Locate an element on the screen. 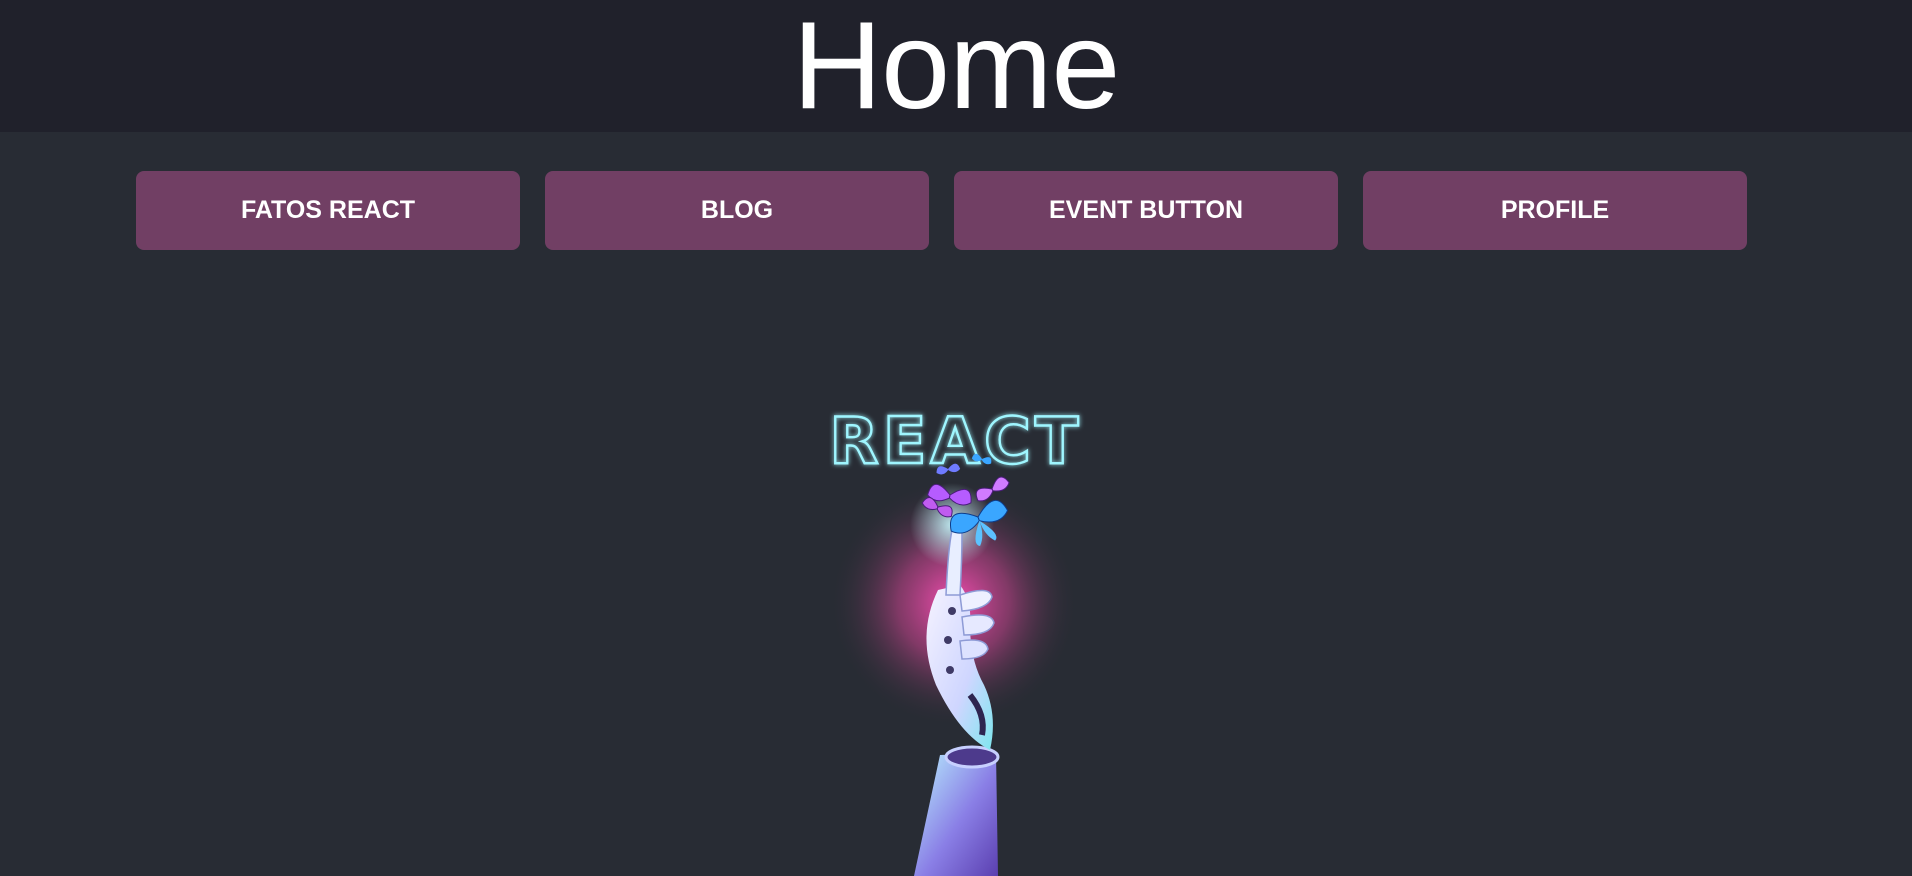 This screenshot has height=876, width=1912. main-nav: FATOS REACT BLOG EVENT BUTTON PROFILE is located at coordinates (956, 210).